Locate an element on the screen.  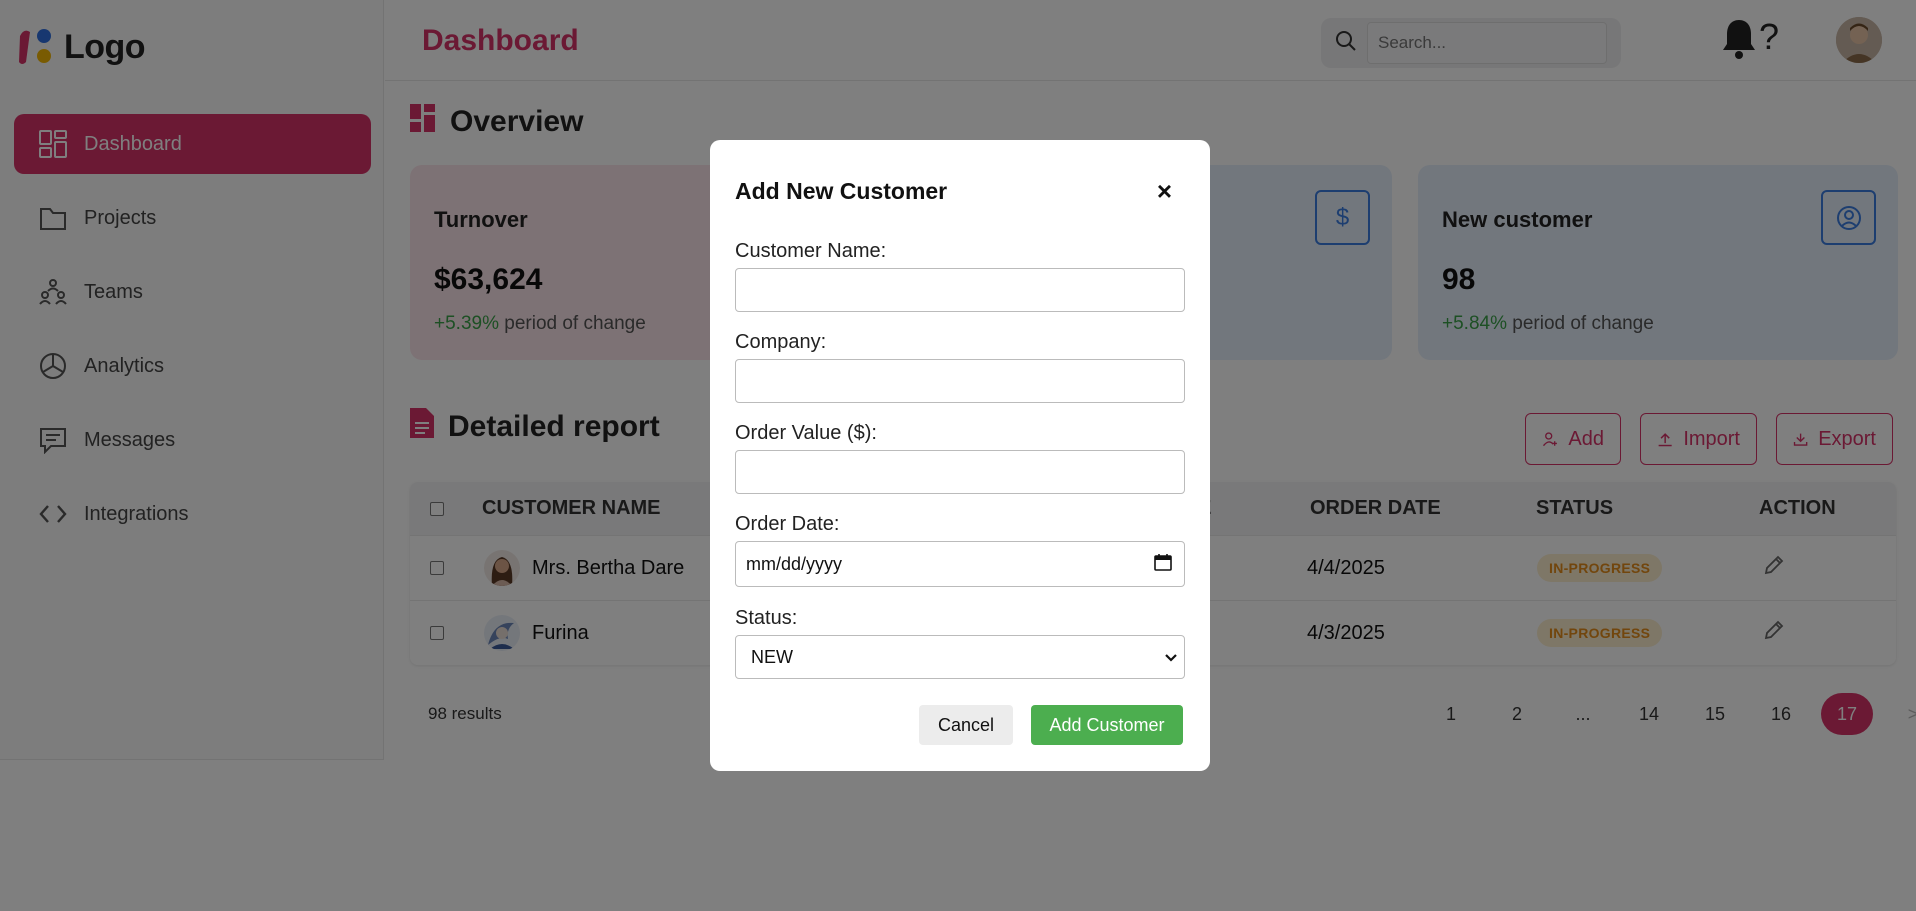
close-icon: × is located at coordinates (1164, 191).